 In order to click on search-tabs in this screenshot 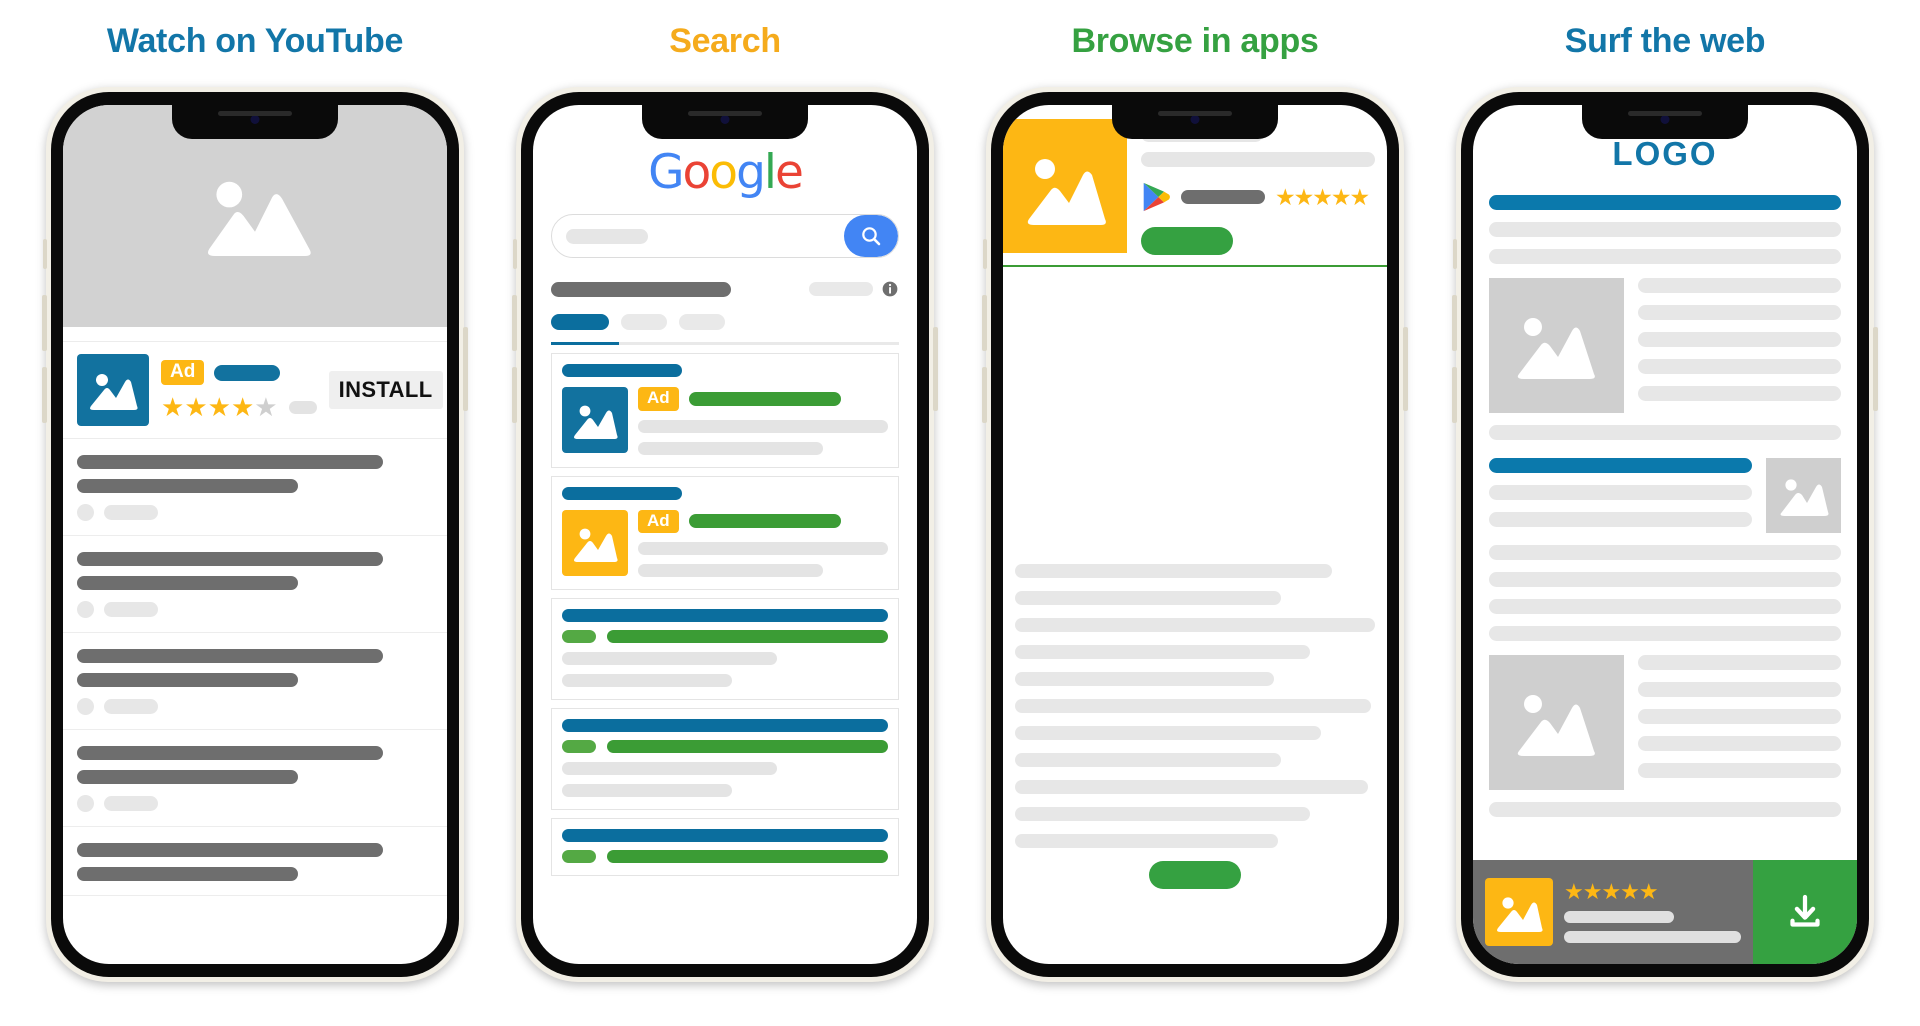, I will do `click(725, 322)`.